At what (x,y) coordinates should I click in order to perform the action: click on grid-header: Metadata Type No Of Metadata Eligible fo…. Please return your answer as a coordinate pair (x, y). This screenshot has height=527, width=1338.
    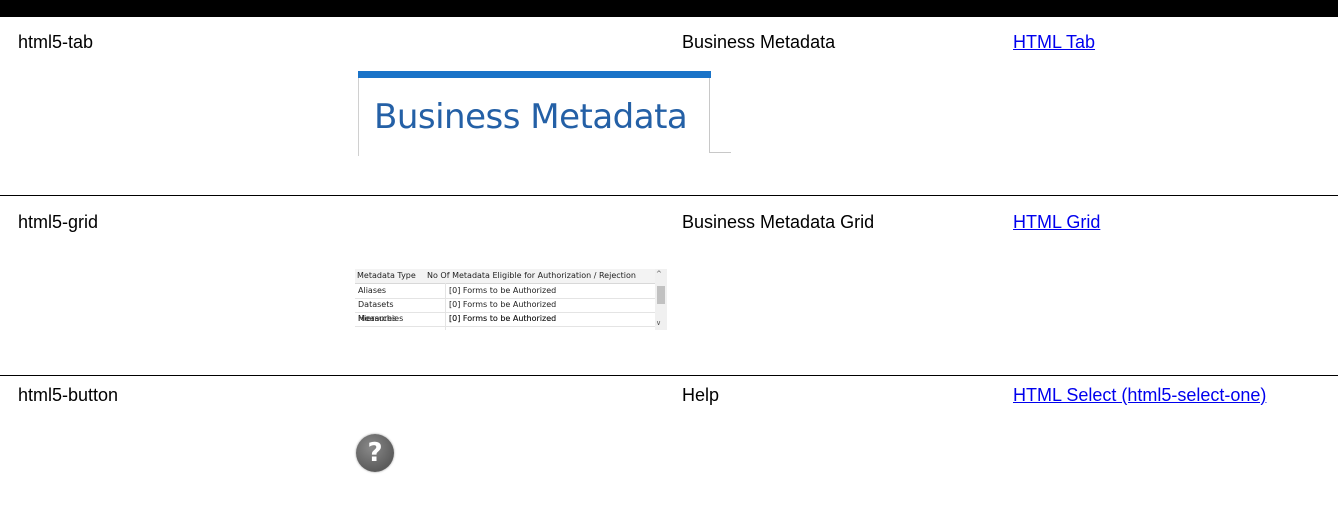
    Looking at the image, I should click on (506, 276).